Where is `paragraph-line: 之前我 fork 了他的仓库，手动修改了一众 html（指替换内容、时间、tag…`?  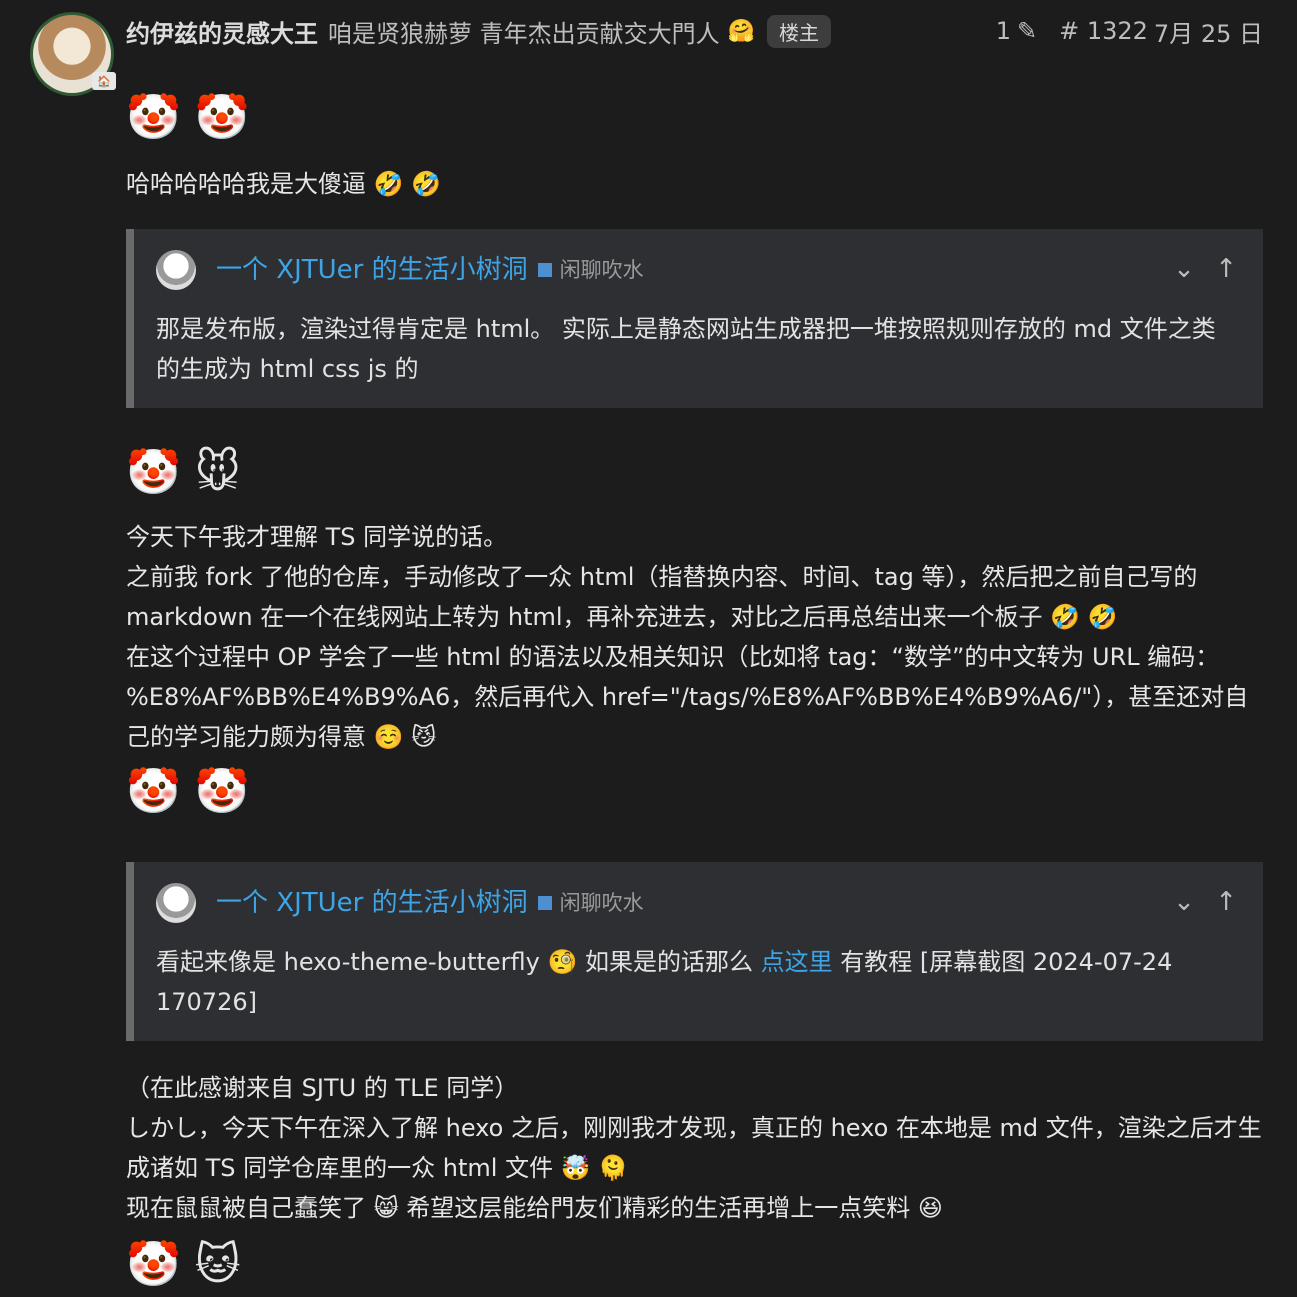 paragraph-line: 之前我 fork 了他的仓库，手动修改了一众 html（指替换内容、时间、tag… is located at coordinates (662, 597).